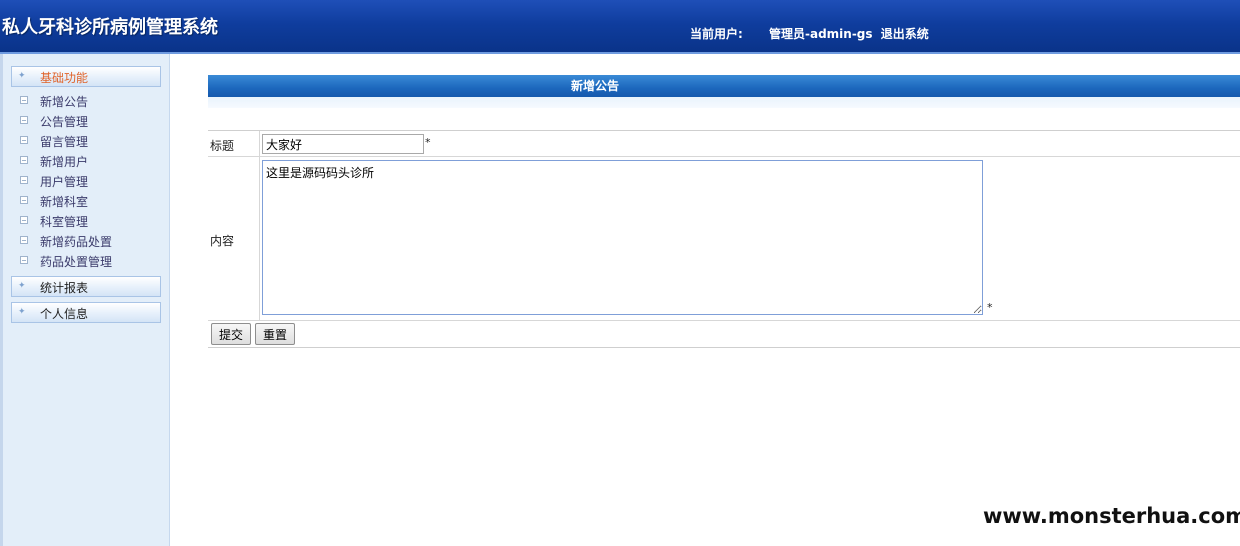  Describe the element at coordinates (64, 202) in the screenshot. I see `sidebar-item-label: 新增科室` at that location.